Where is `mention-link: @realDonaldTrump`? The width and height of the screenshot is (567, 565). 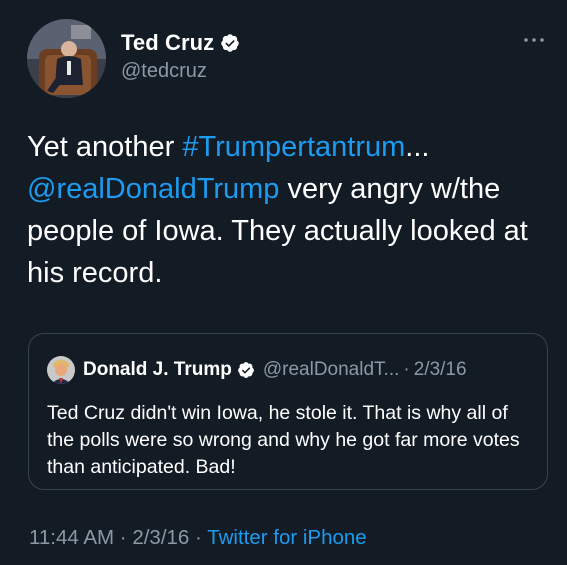 mention-link: @realDonaldTrump is located at coordinates (153, 189).